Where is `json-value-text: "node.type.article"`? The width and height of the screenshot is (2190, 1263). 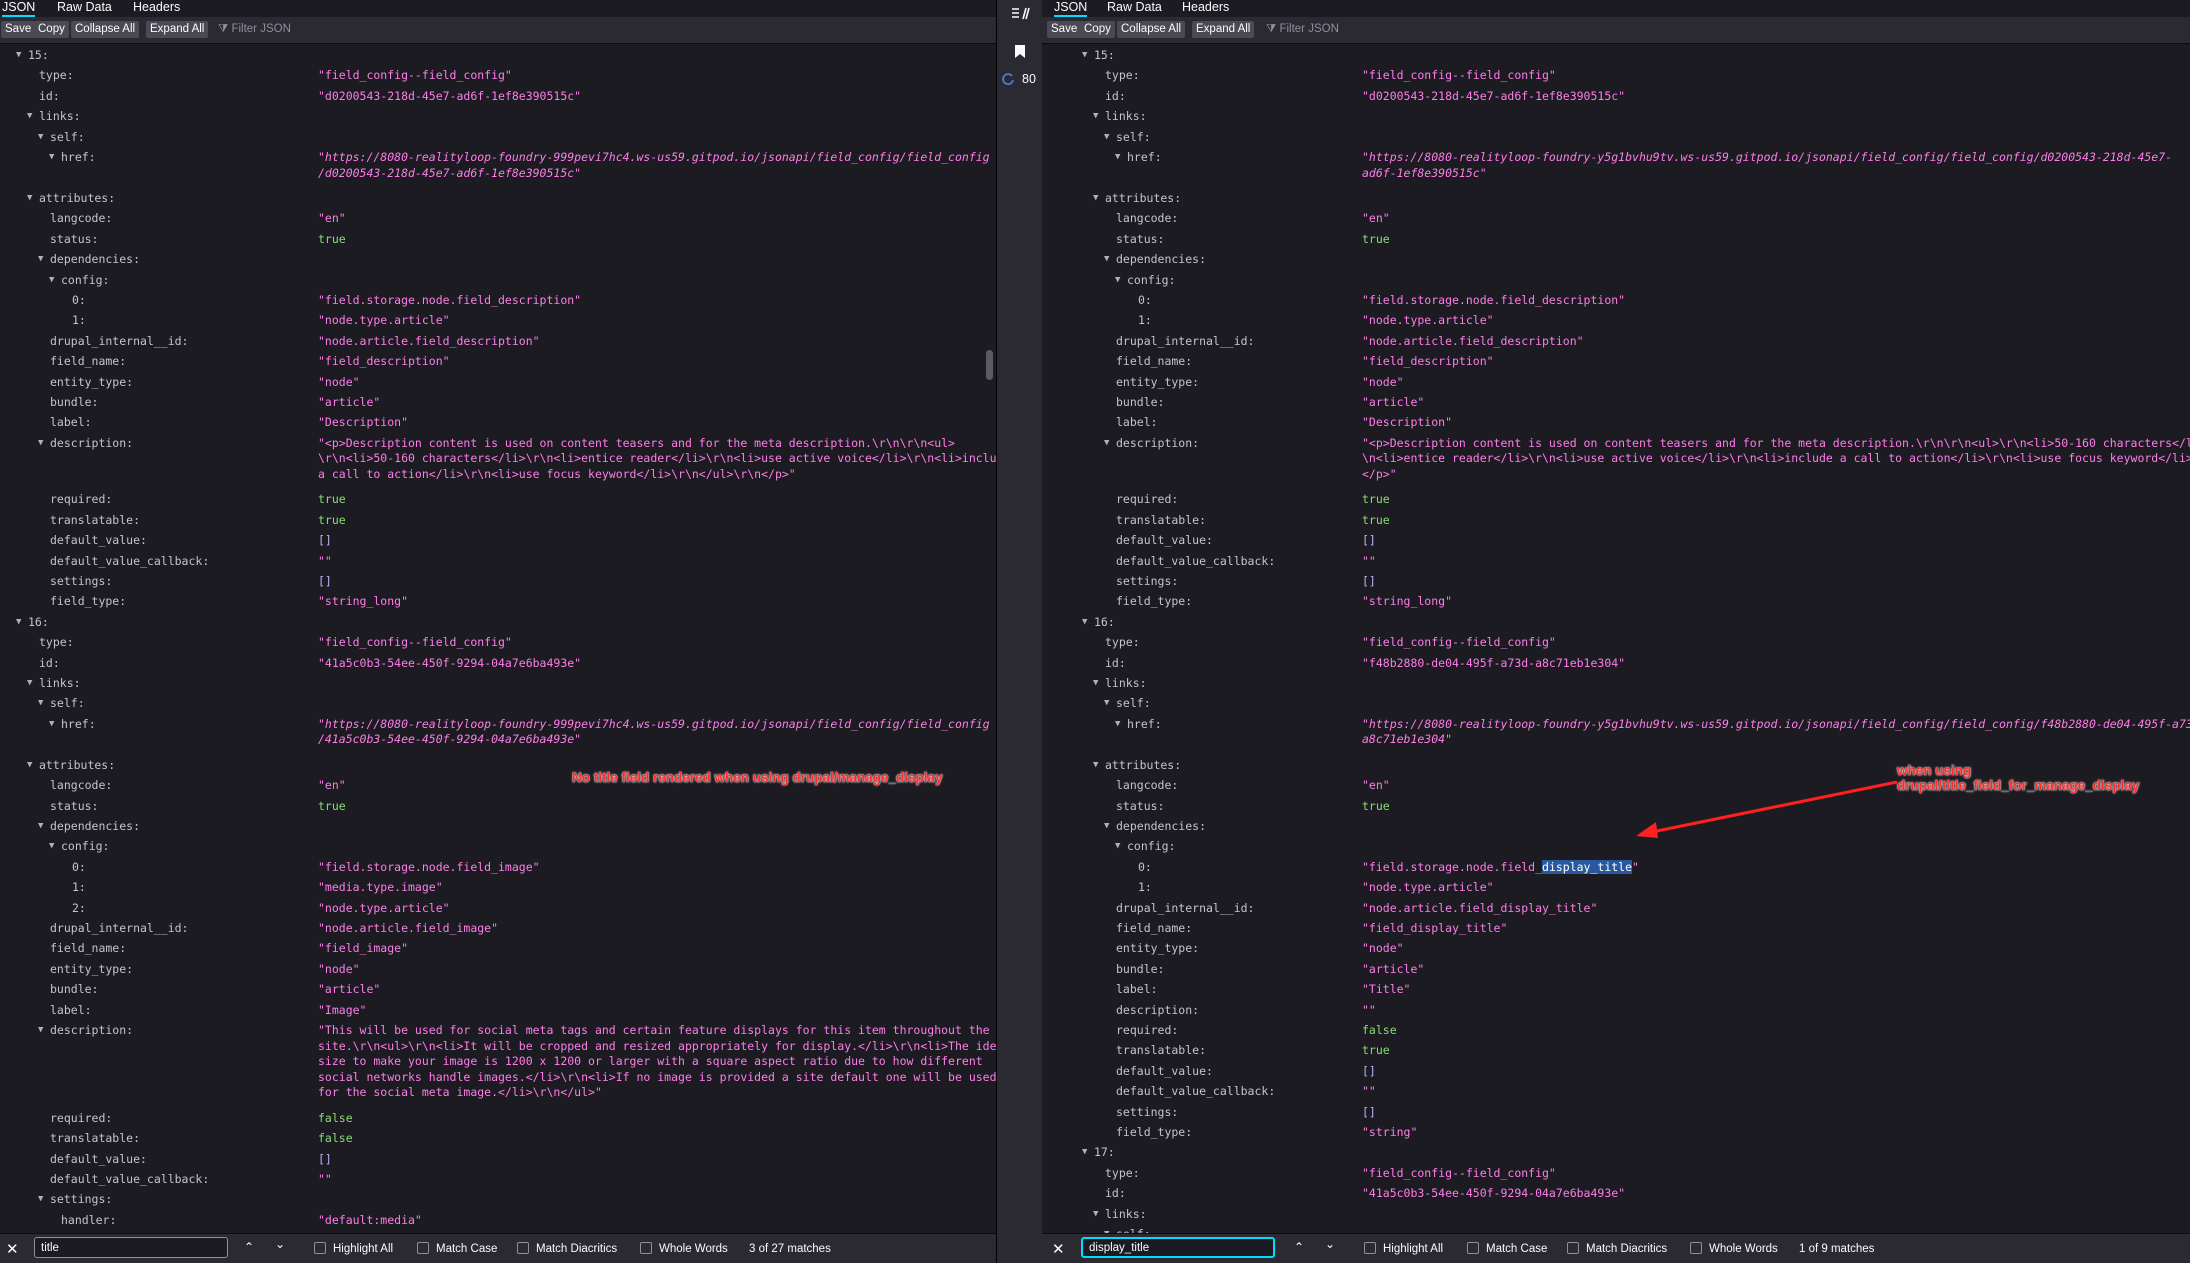 json-value-text: "node.type.article" is located at coordinates (384, 320).